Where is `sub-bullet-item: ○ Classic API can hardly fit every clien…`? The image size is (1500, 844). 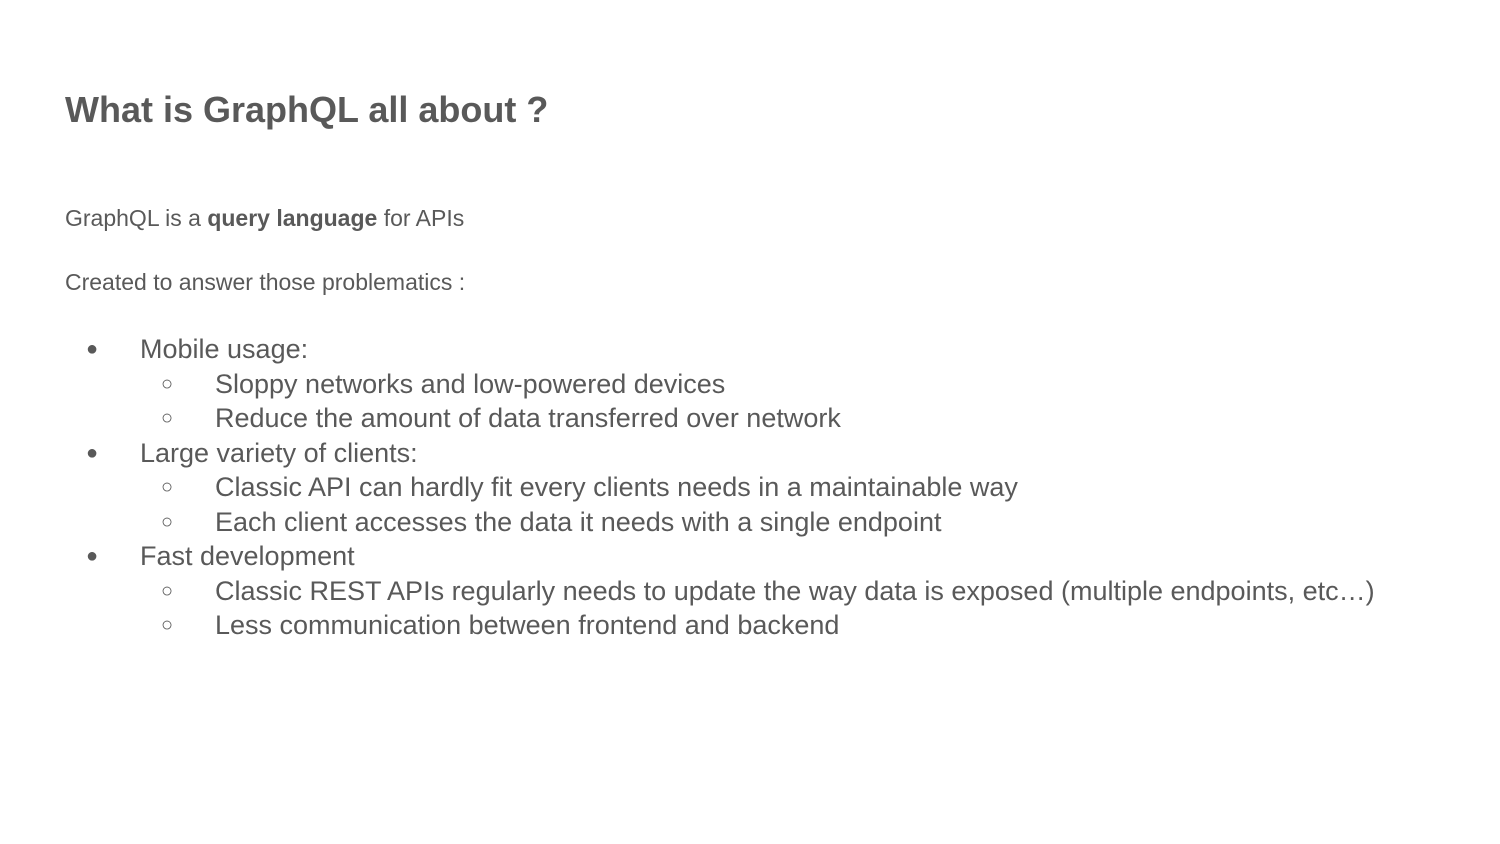
sub-bullet-item: ○ Classic API can hardly fit every clien… is located at coordinates (750, 487).